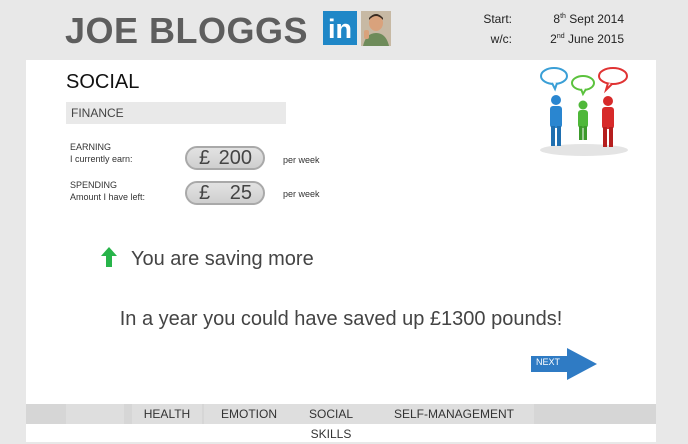 The image size is (688, 444). Describe the element at coordinates (588, 19) in the screenshot. I see `start-date: 8th Sept 2014` at that location.